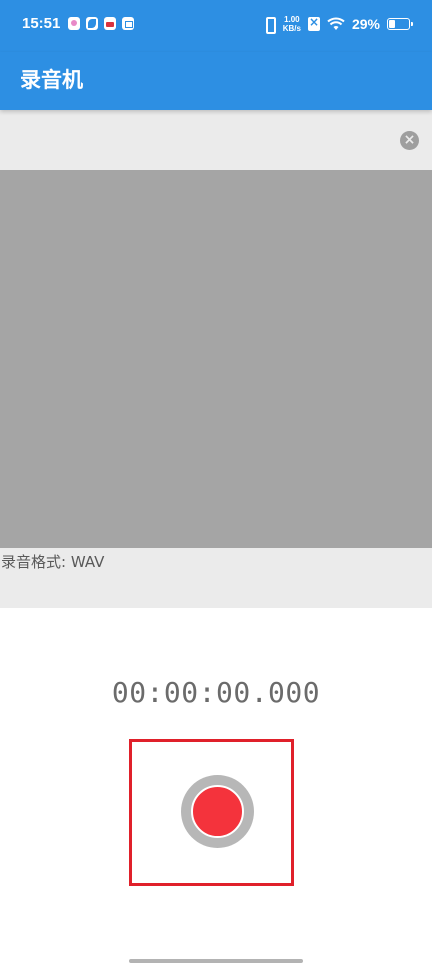 The width and height of the screenshot is (432, 964). What do you see at coordinates (269, 25) in the screenshot?
I see `vibrate-icon` at bounding box center [269, 25].